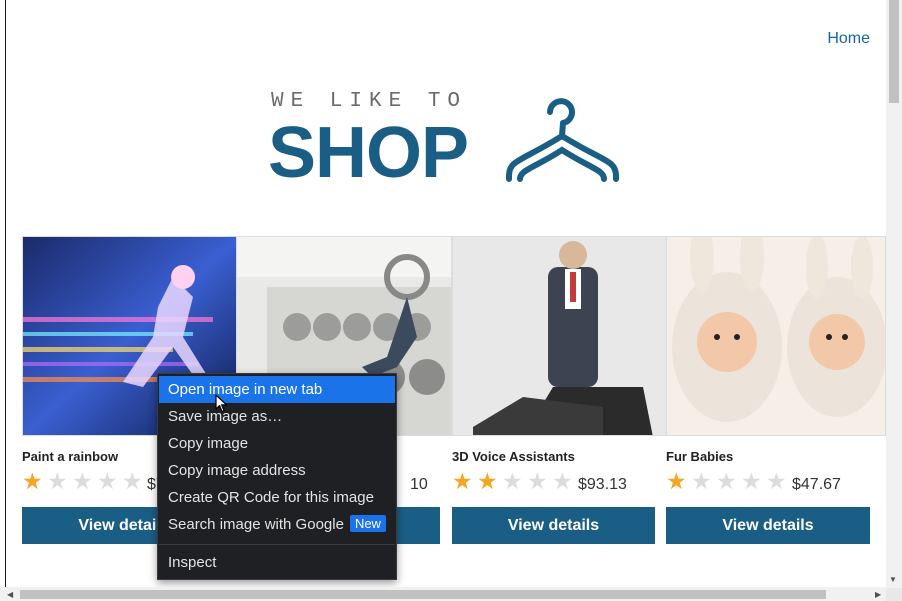  Describe the element at coordinates (3, 300) in the screenshot. I see `window-left-edge` at that location.